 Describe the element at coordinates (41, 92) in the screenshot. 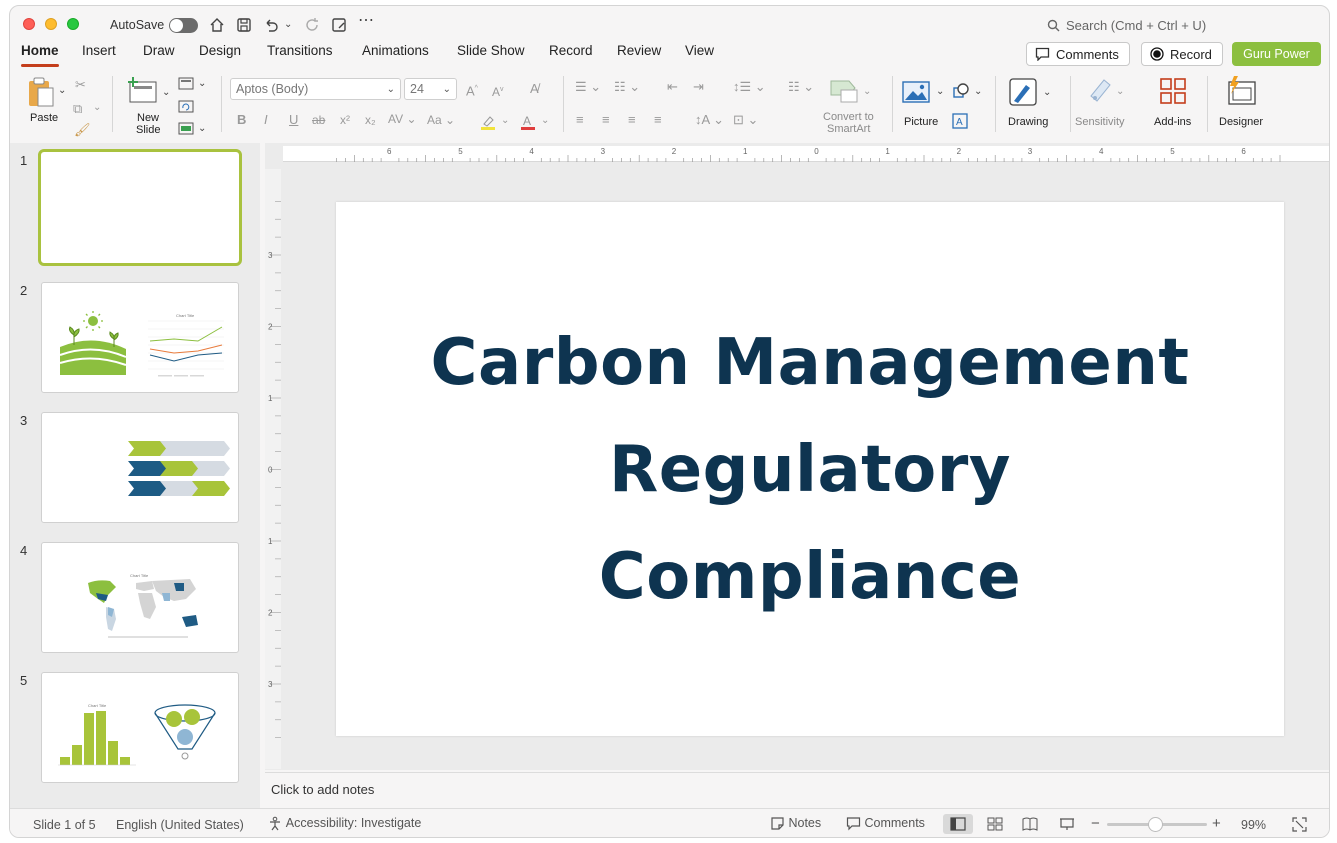

I see `paste-icon` at that location.